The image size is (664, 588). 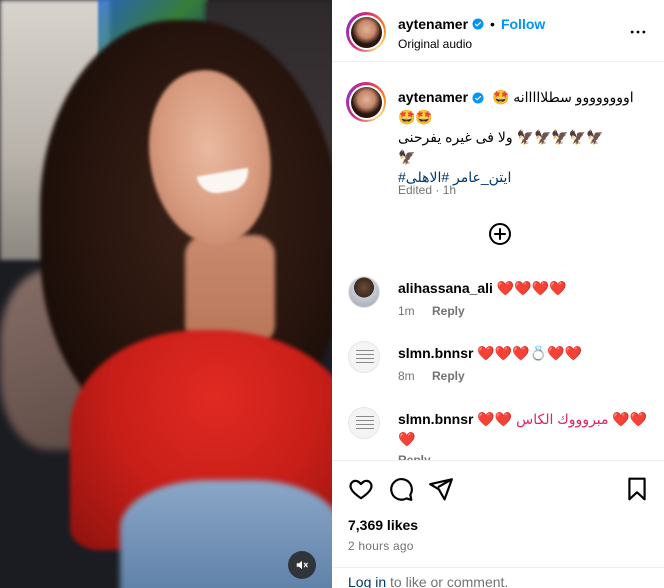 I want to click on caption-line-2: 🤩🤩, so click(x=415, y=117).